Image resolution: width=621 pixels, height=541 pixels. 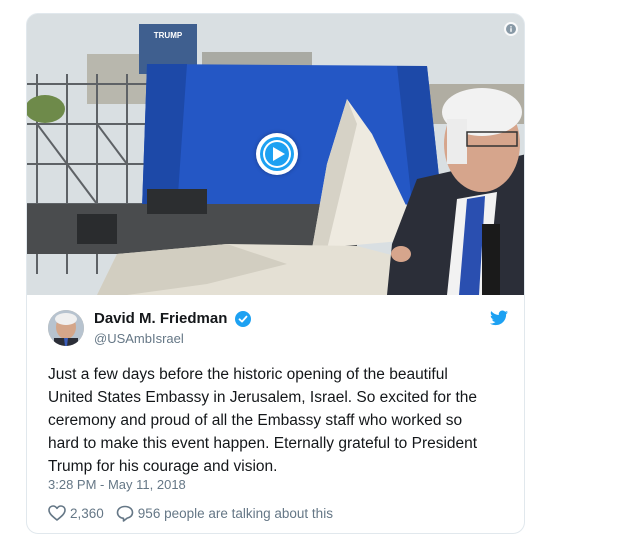 I want to click on twitter-bird-icon, so click(x=499, y=318).